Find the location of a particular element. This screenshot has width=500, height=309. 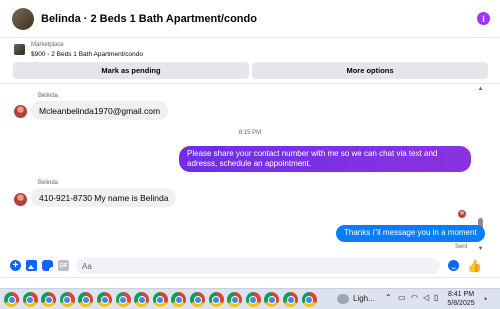

scroll-up-arrow-icon: ▲ is located at coordinates (480, 89).